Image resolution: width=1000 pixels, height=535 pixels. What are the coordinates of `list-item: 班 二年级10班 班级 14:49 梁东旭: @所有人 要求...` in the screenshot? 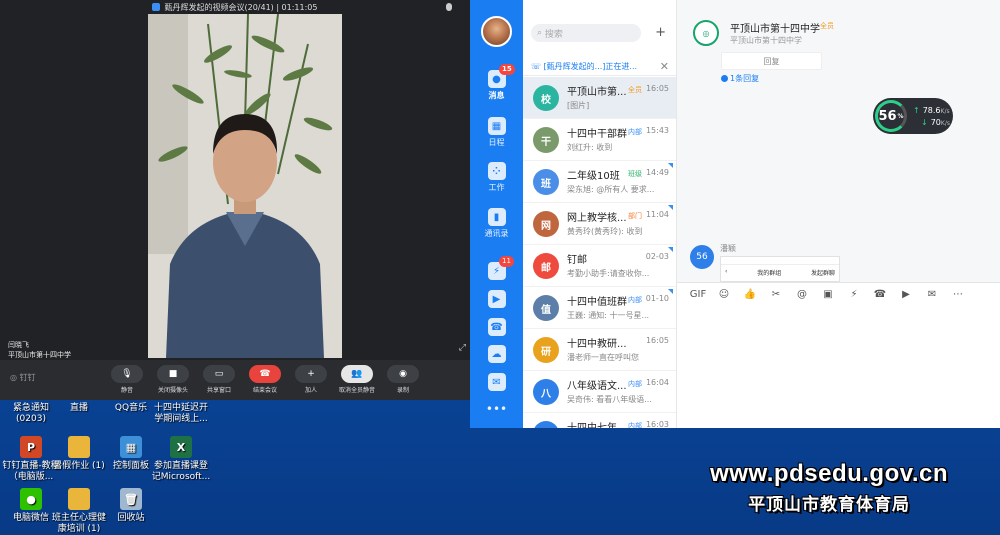 It's located at (599, 182).